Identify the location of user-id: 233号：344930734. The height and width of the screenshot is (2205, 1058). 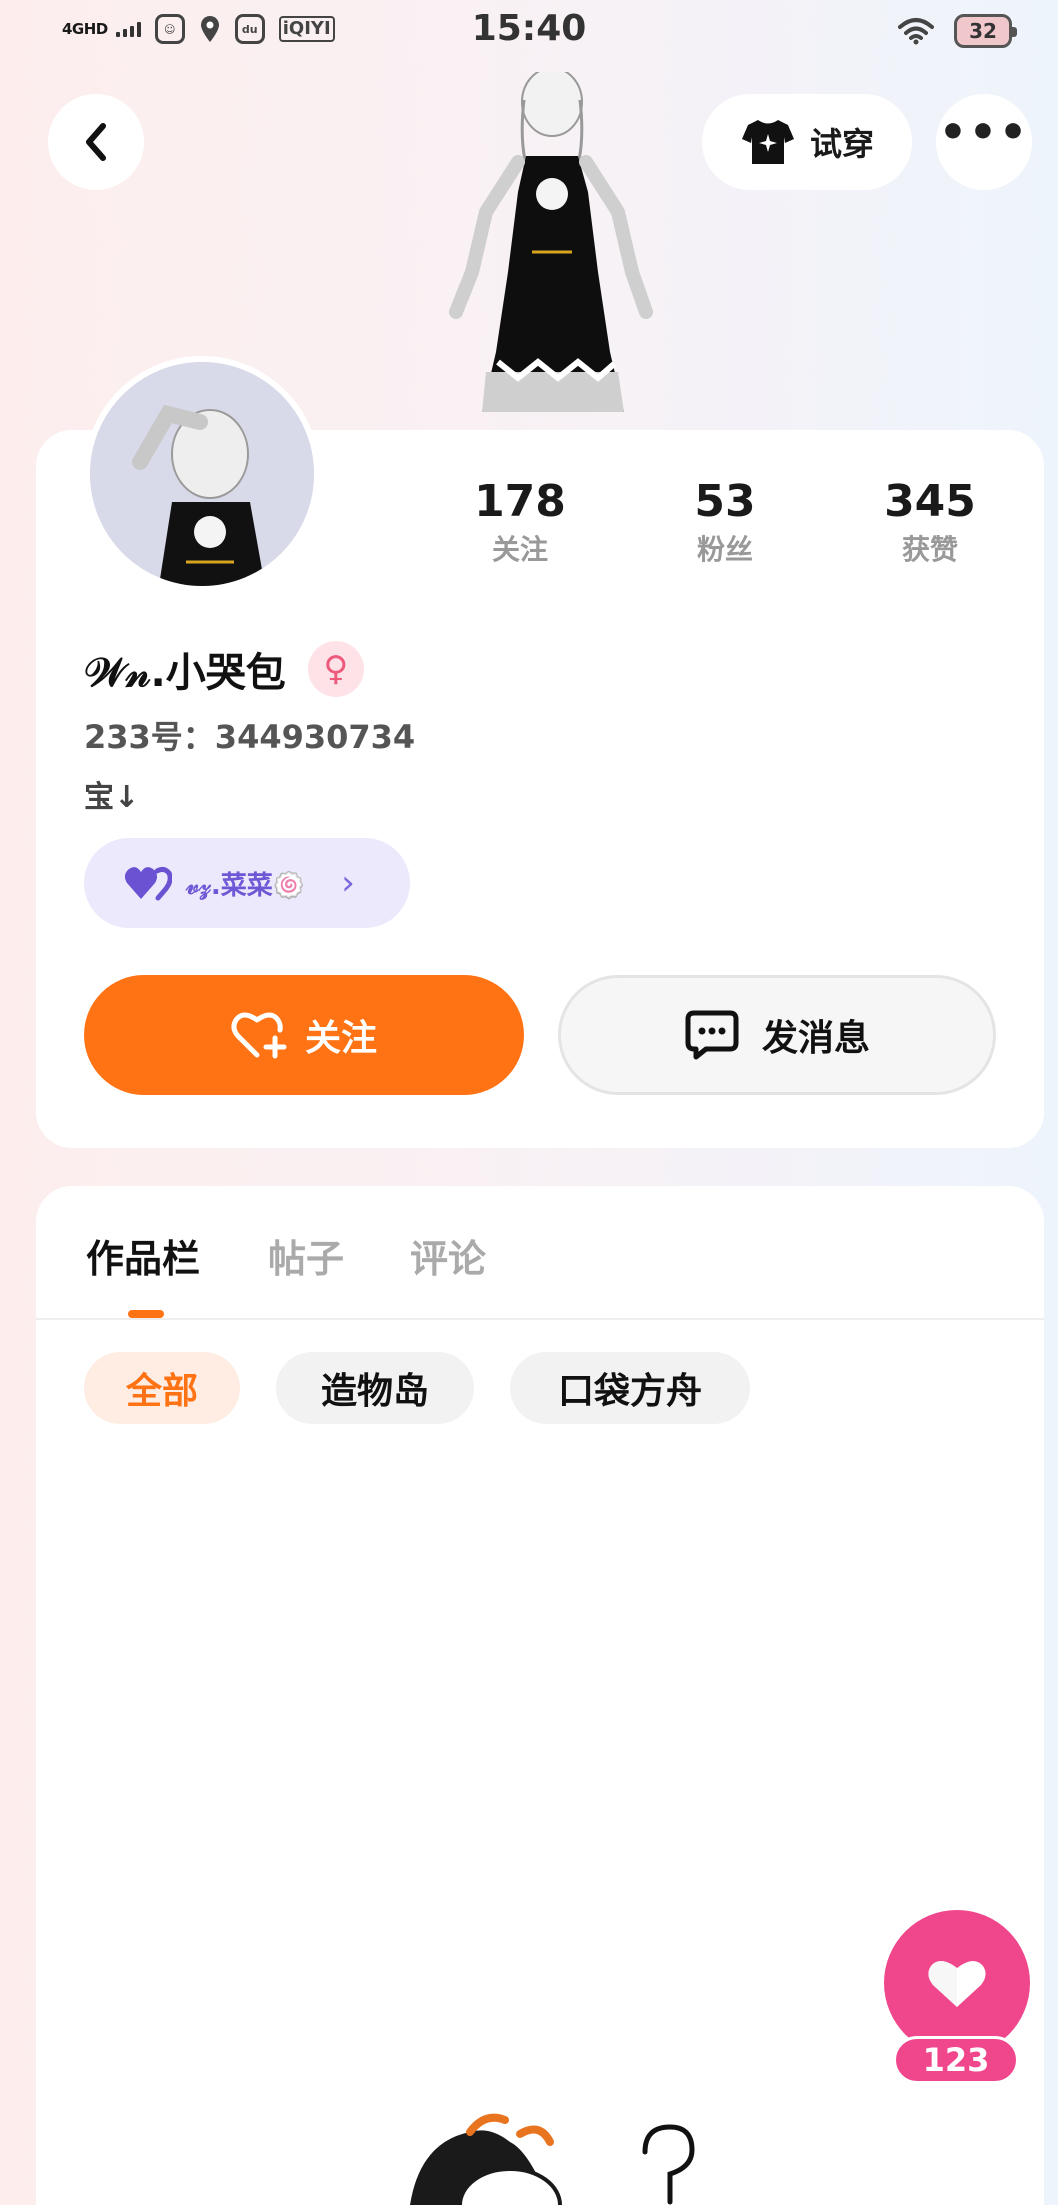
(250, 737).